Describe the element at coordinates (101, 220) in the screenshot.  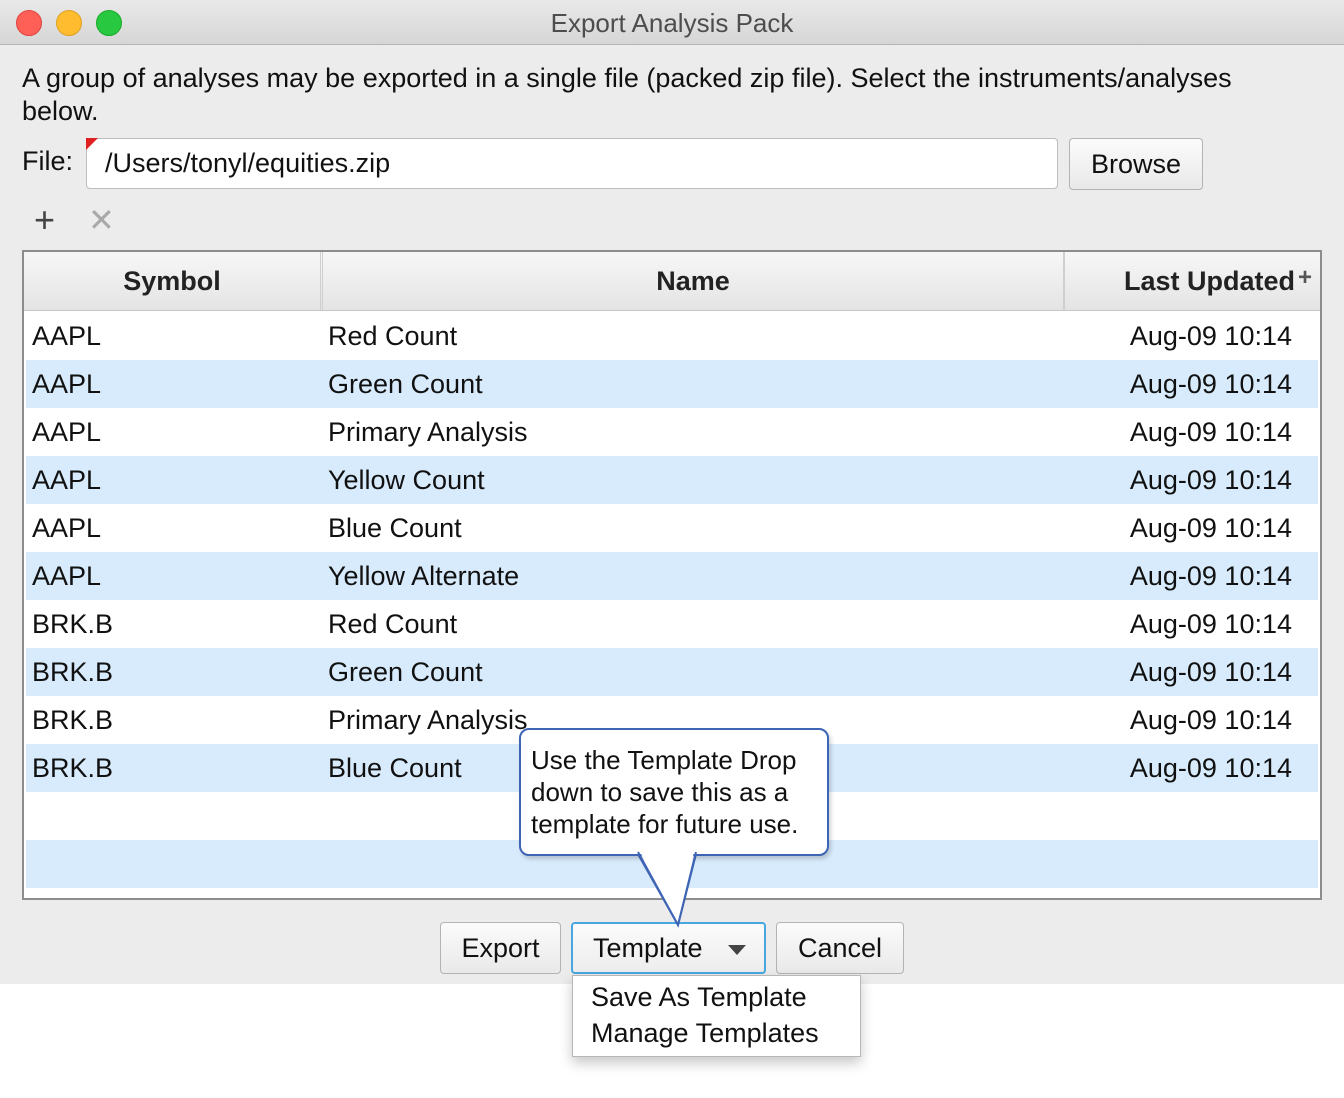
I see `remove-icon: ✕` at that location.